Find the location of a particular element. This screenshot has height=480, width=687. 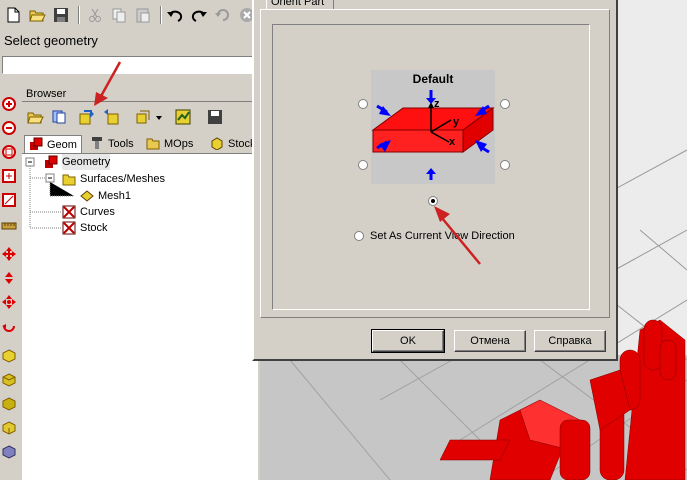

tab-label: Tools is located at coordinates (121, 144).